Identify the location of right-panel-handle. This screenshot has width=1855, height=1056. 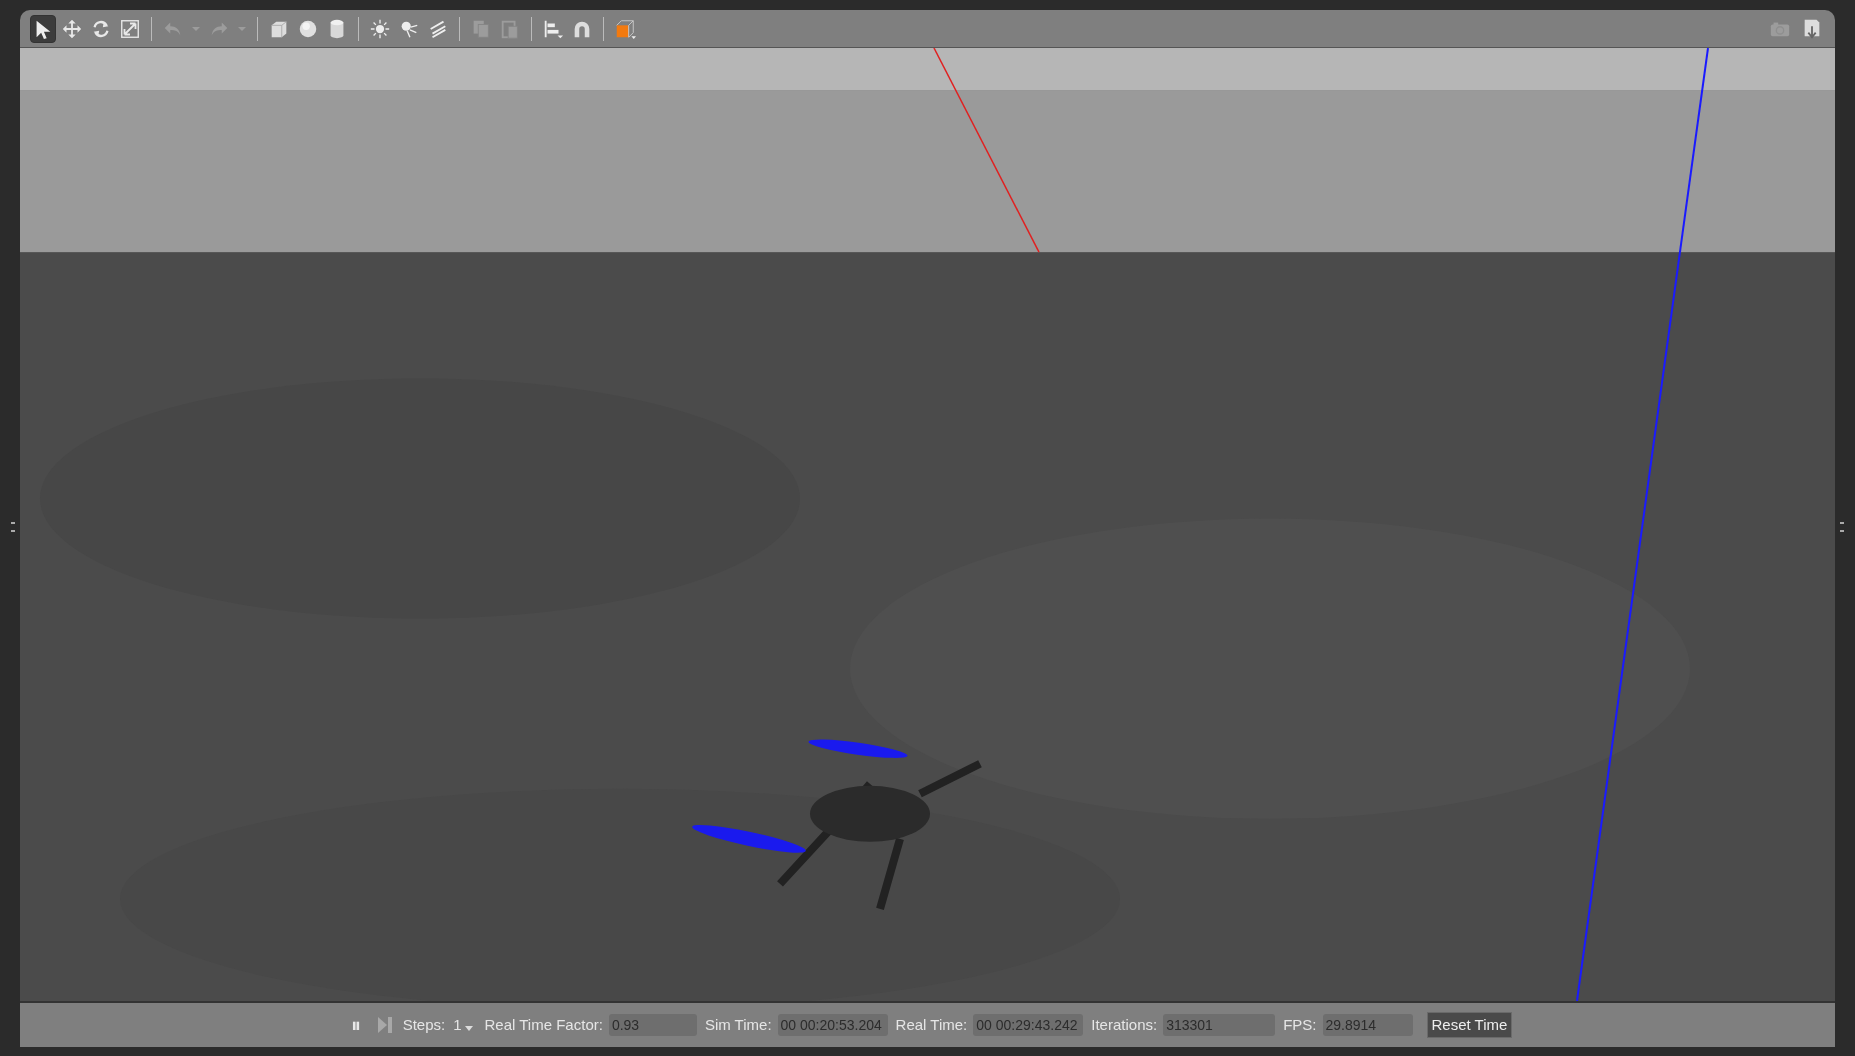
(1842, 527).